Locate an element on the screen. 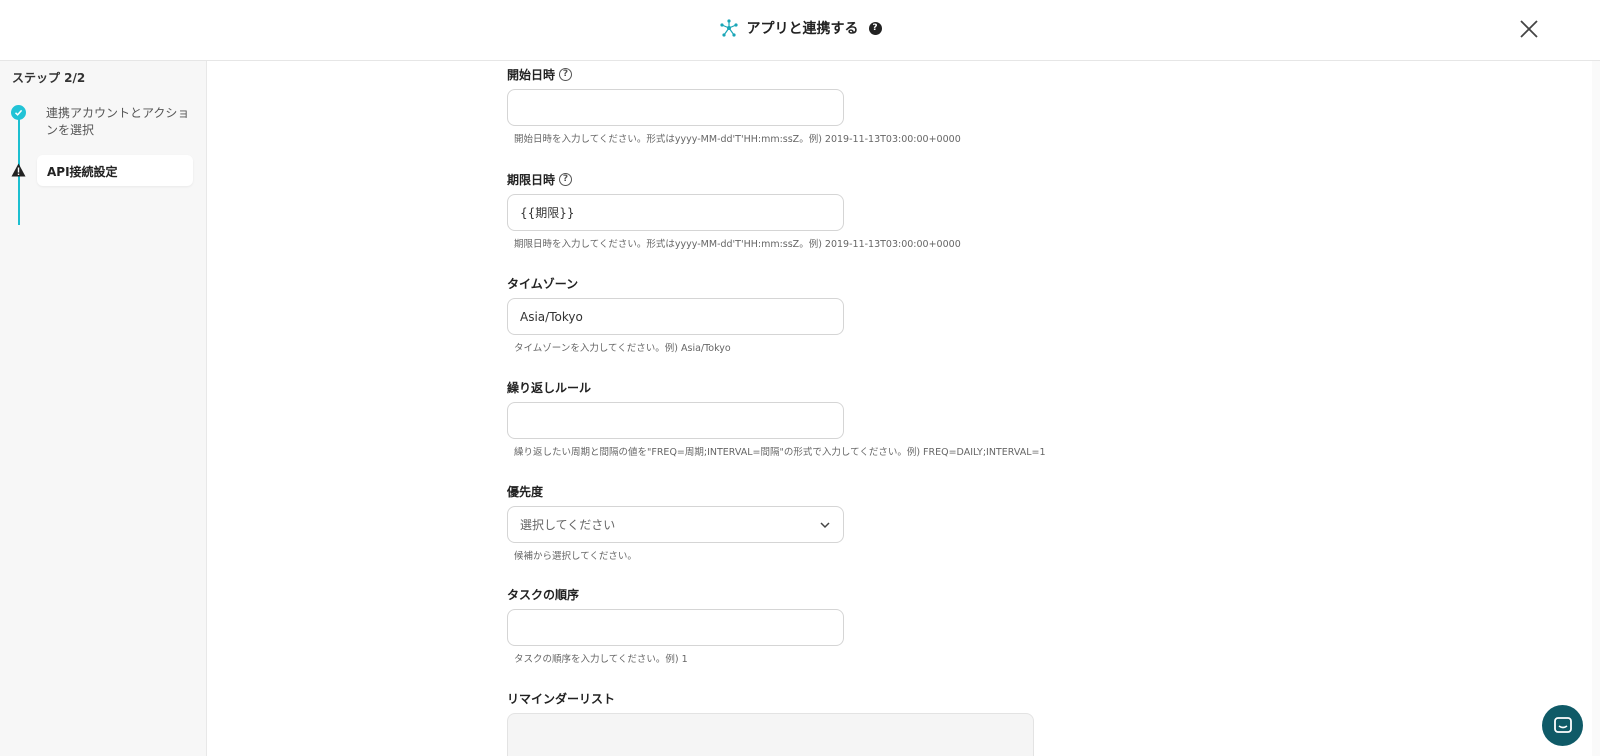  check-icon is located at coordinates (18, 112).